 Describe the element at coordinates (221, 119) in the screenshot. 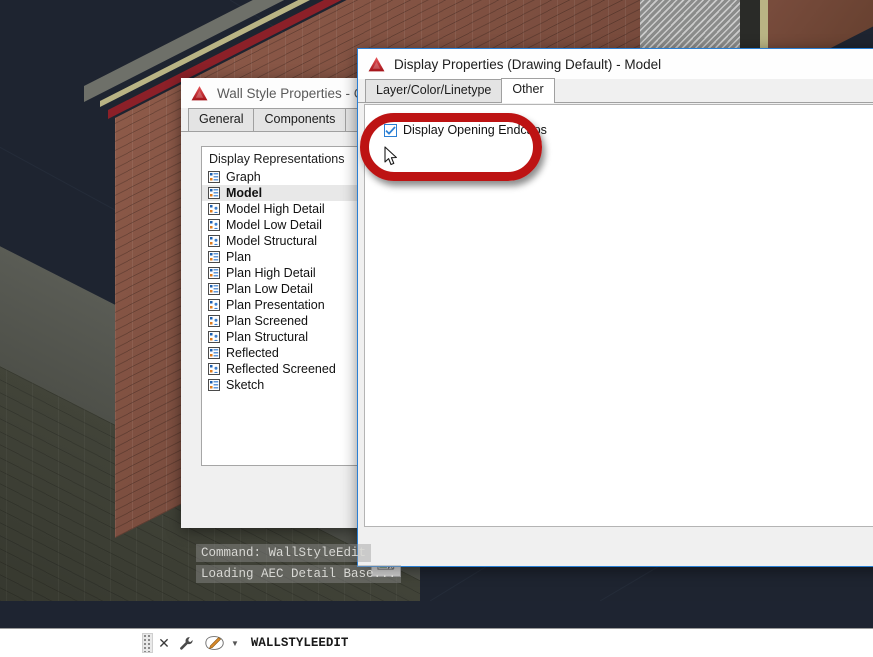

I see `tab-general: General` at that location.